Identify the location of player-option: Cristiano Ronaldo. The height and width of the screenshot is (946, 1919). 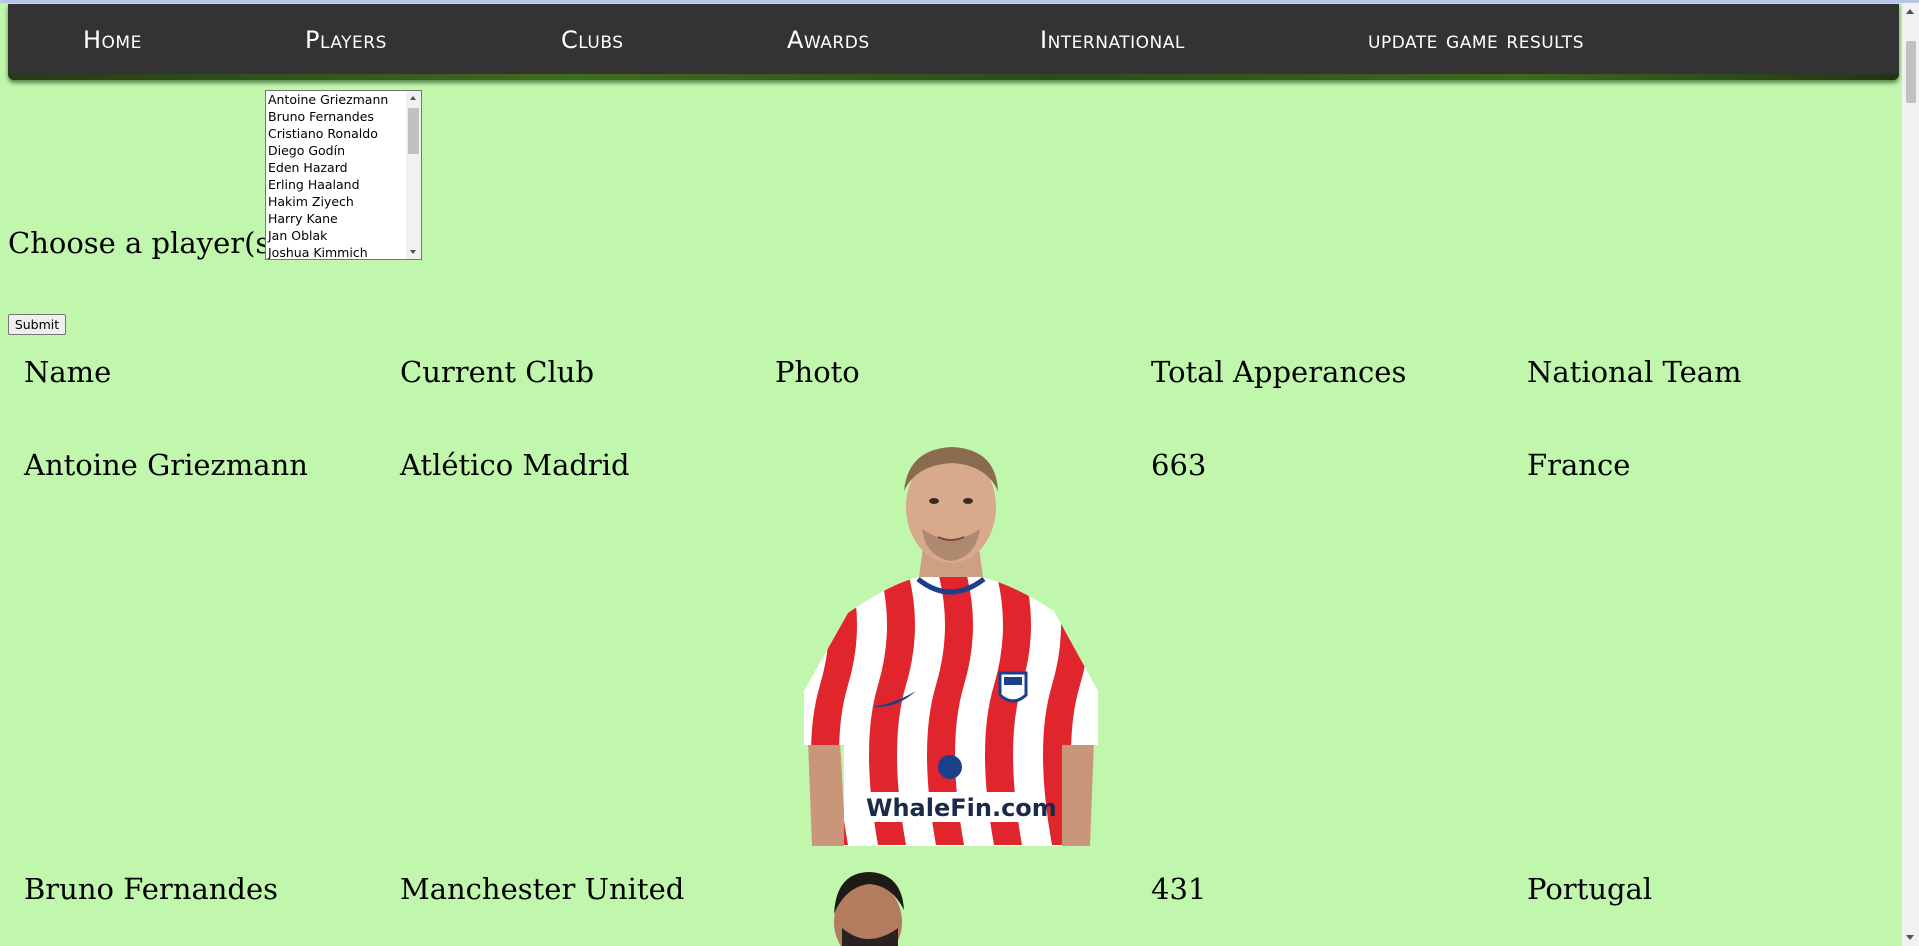
(343, 133).